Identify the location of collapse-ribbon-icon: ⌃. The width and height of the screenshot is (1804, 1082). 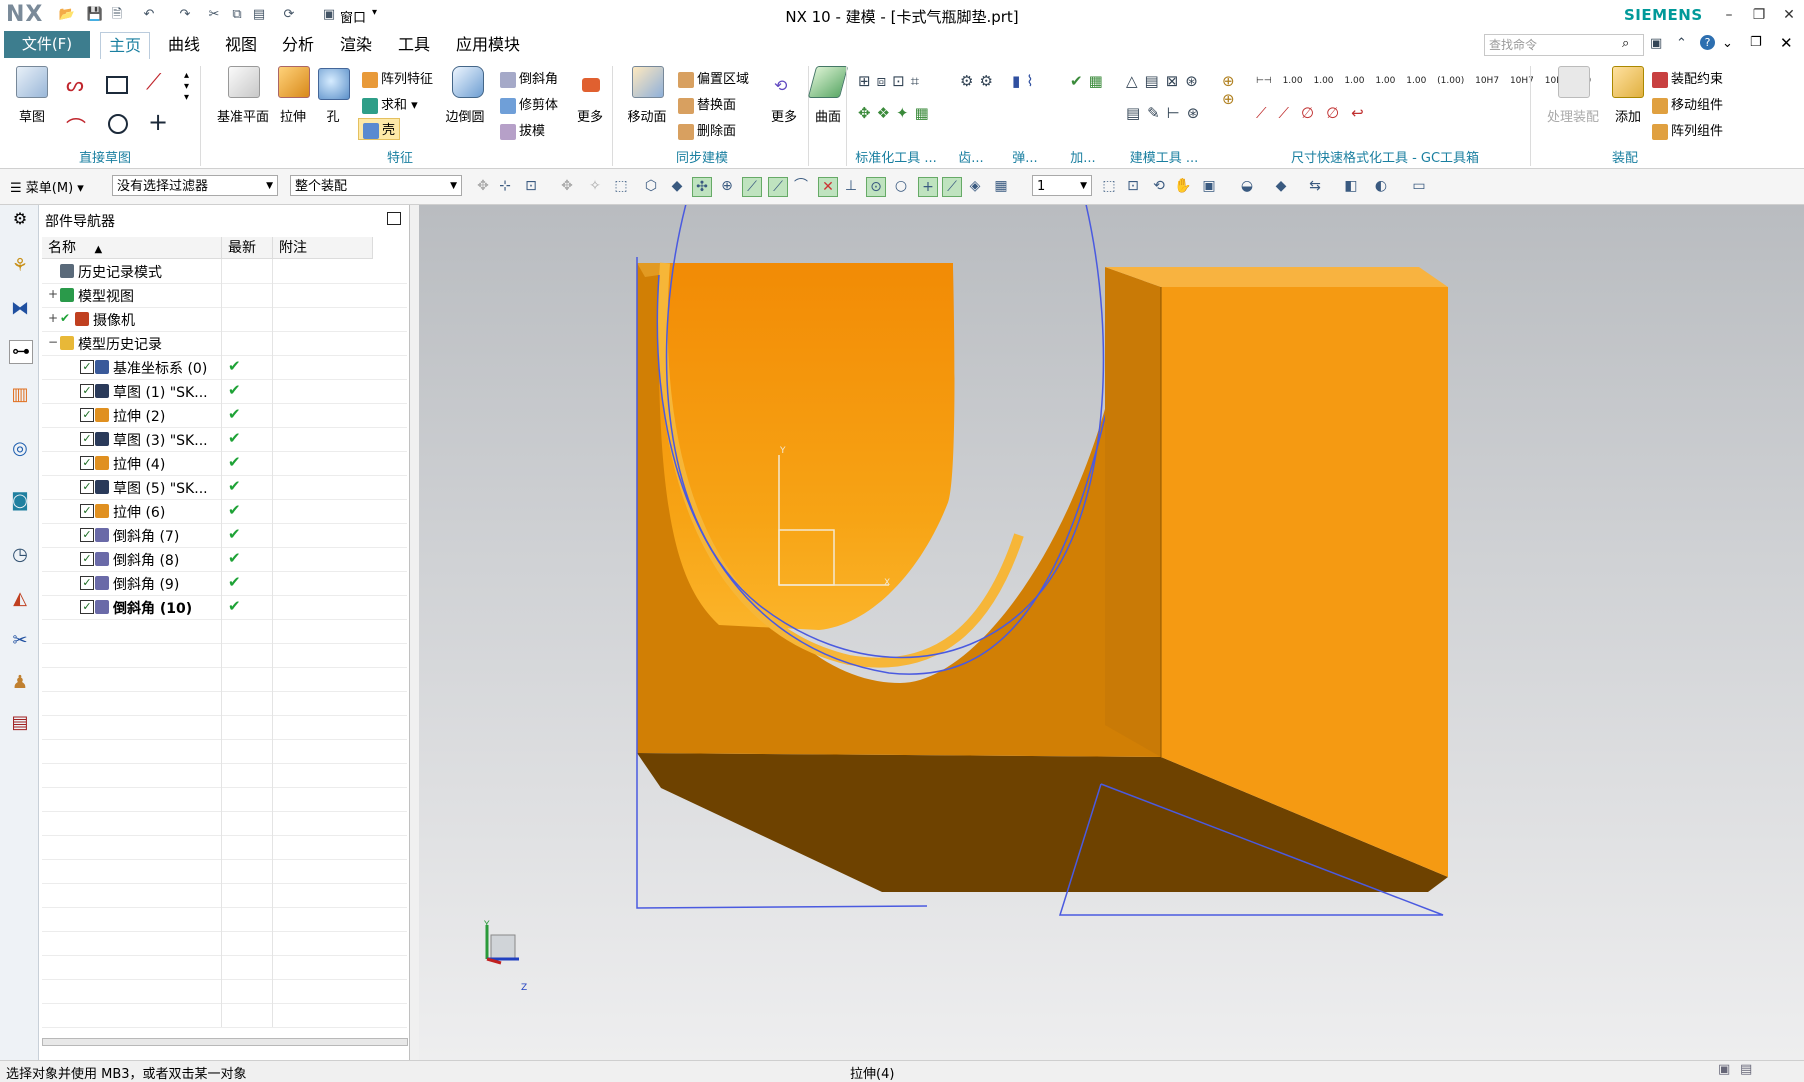
(1681, 43).